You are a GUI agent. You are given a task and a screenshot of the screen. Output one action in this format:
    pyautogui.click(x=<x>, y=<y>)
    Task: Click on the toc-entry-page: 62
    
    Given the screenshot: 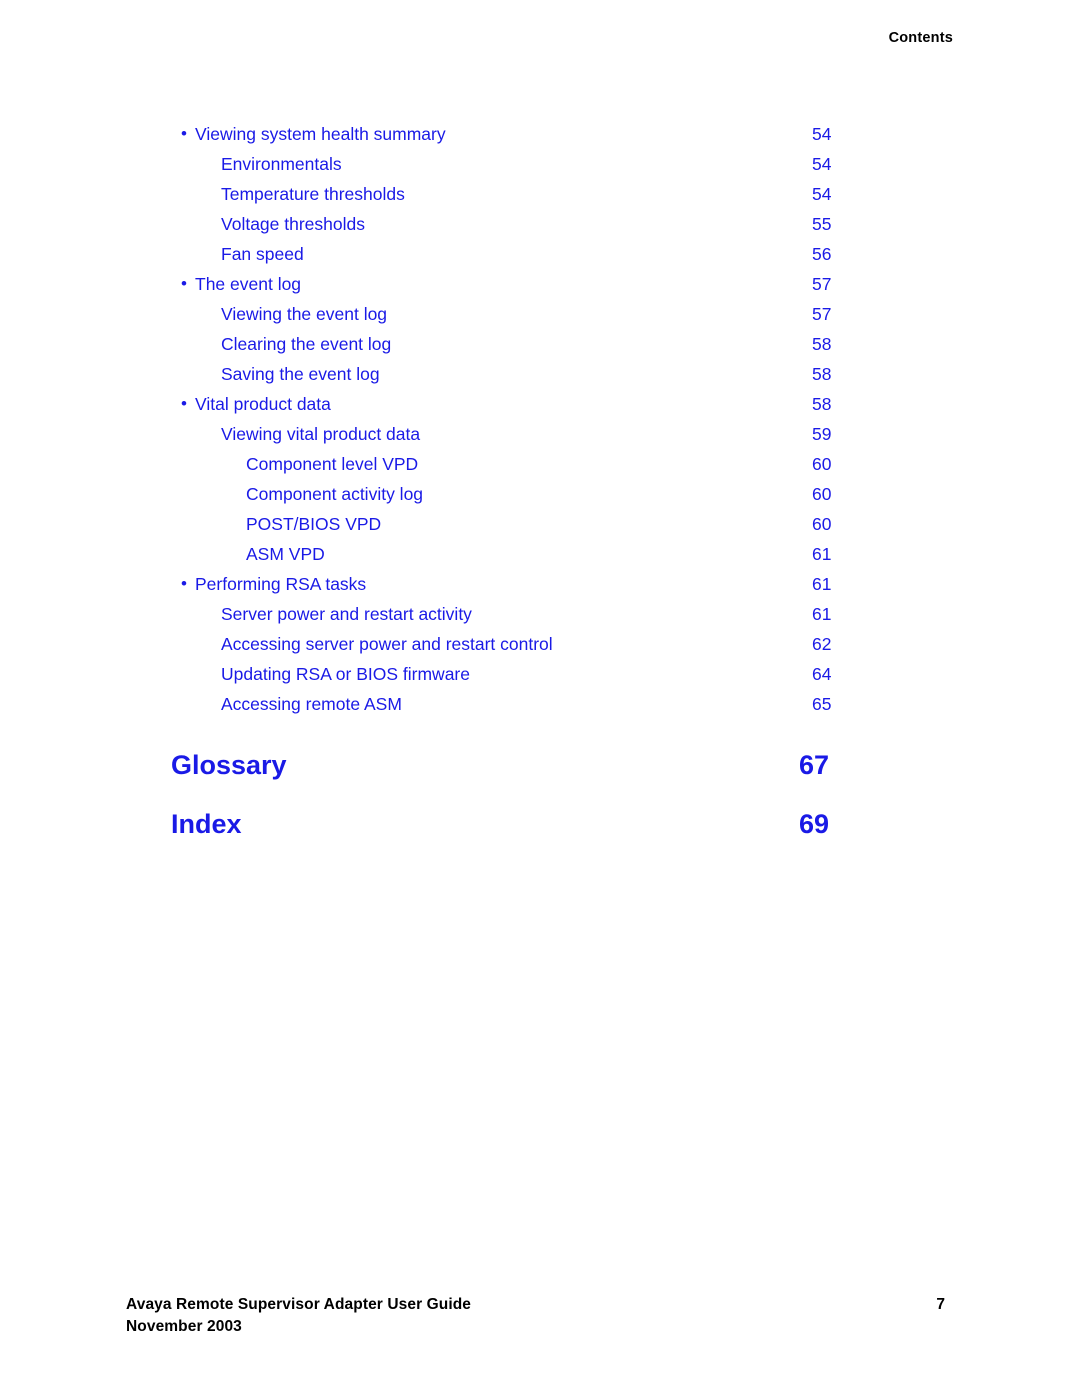 What is the action you would take?
    pyautogui.click(x=822, y=644)
    